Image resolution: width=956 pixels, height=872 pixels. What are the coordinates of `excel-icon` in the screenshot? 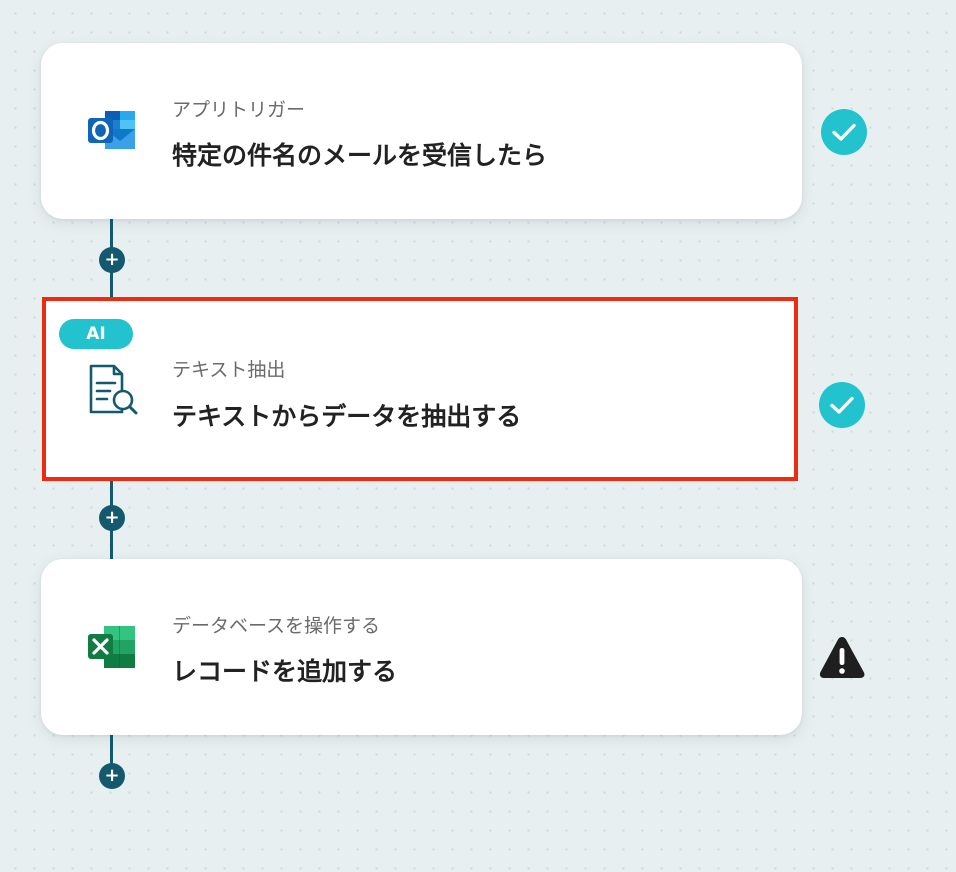 It's located at (113, 647).